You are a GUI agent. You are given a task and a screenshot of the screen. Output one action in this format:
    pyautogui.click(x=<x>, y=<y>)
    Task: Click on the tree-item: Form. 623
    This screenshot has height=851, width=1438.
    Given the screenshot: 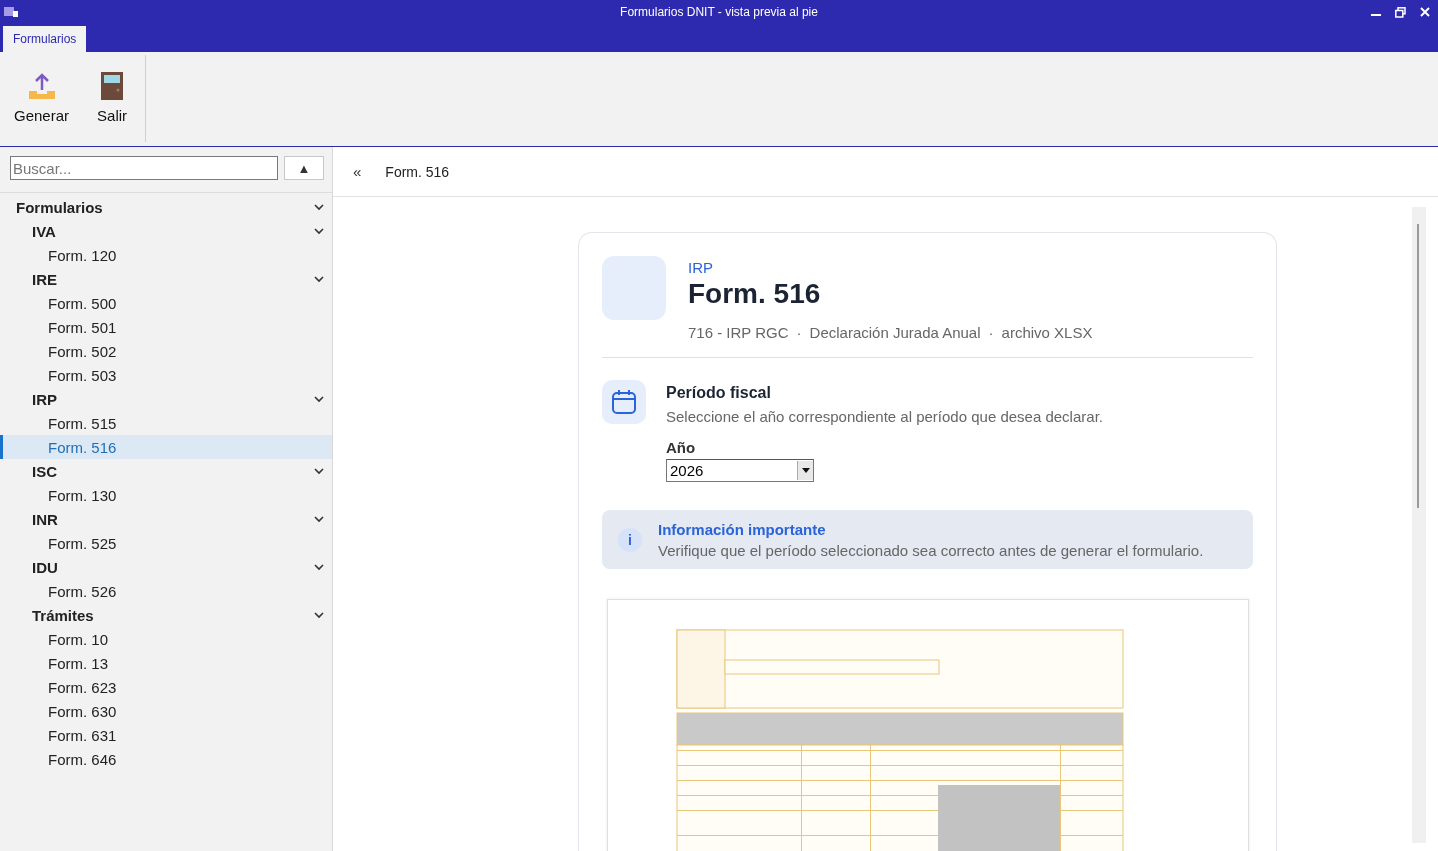 What is the action you would take?
    pyautogui.click(x=166, y=687)
    